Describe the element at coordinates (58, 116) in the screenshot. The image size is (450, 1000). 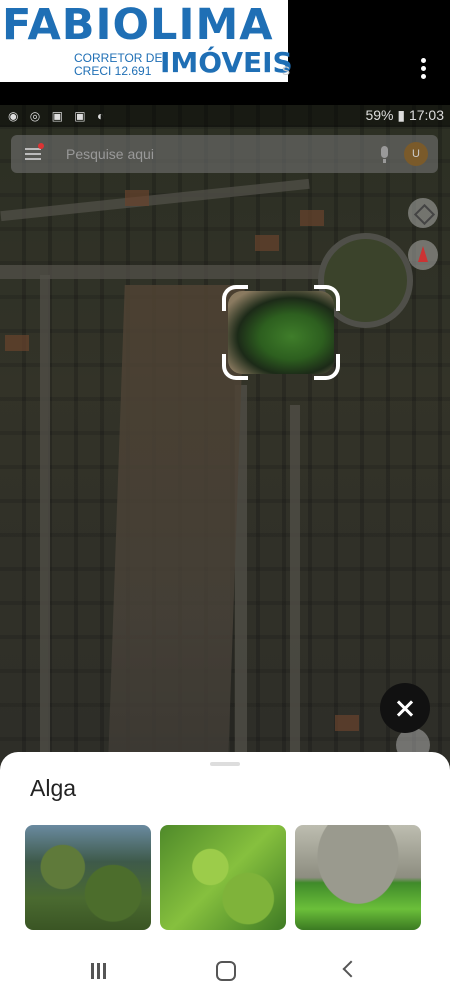
I see `status-icons: ◉ ◎ ▣ ▣ ◐` at that location.